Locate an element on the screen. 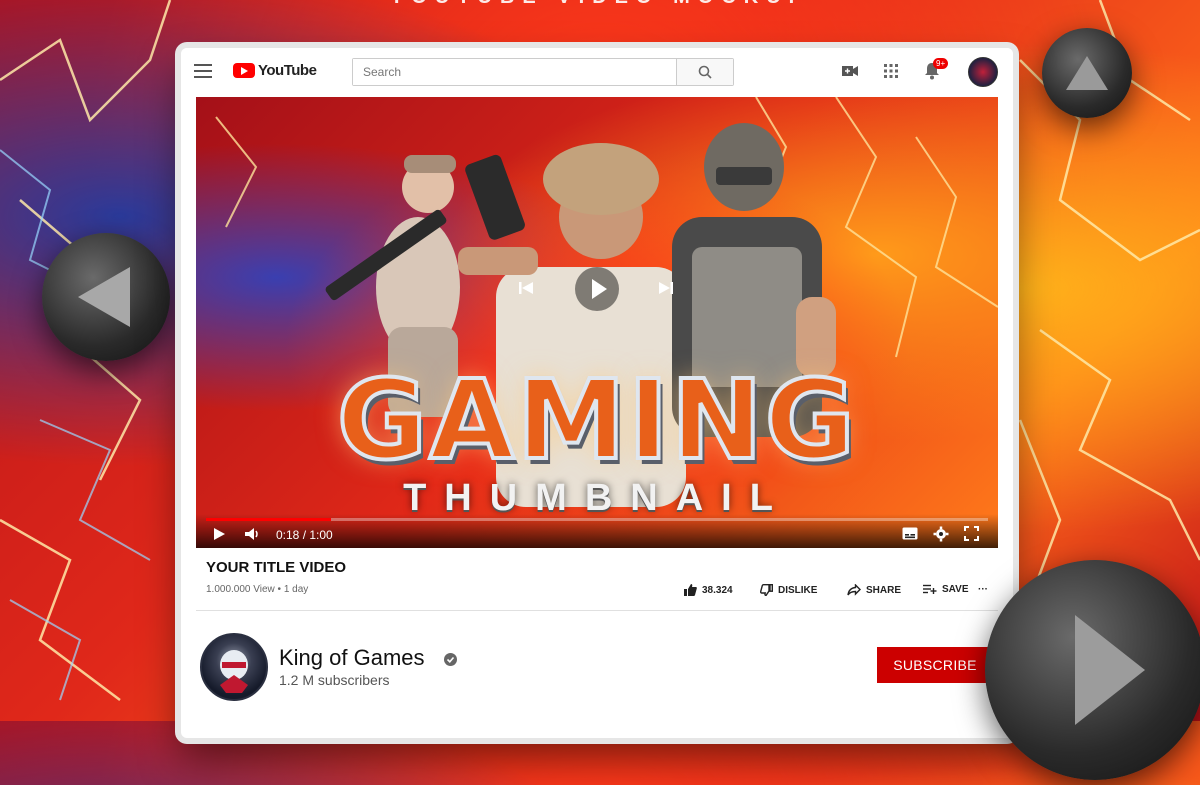 This screenshot has width=1200, height=785. dislike-label: DISLIKE is located at coordinates (798, 590).